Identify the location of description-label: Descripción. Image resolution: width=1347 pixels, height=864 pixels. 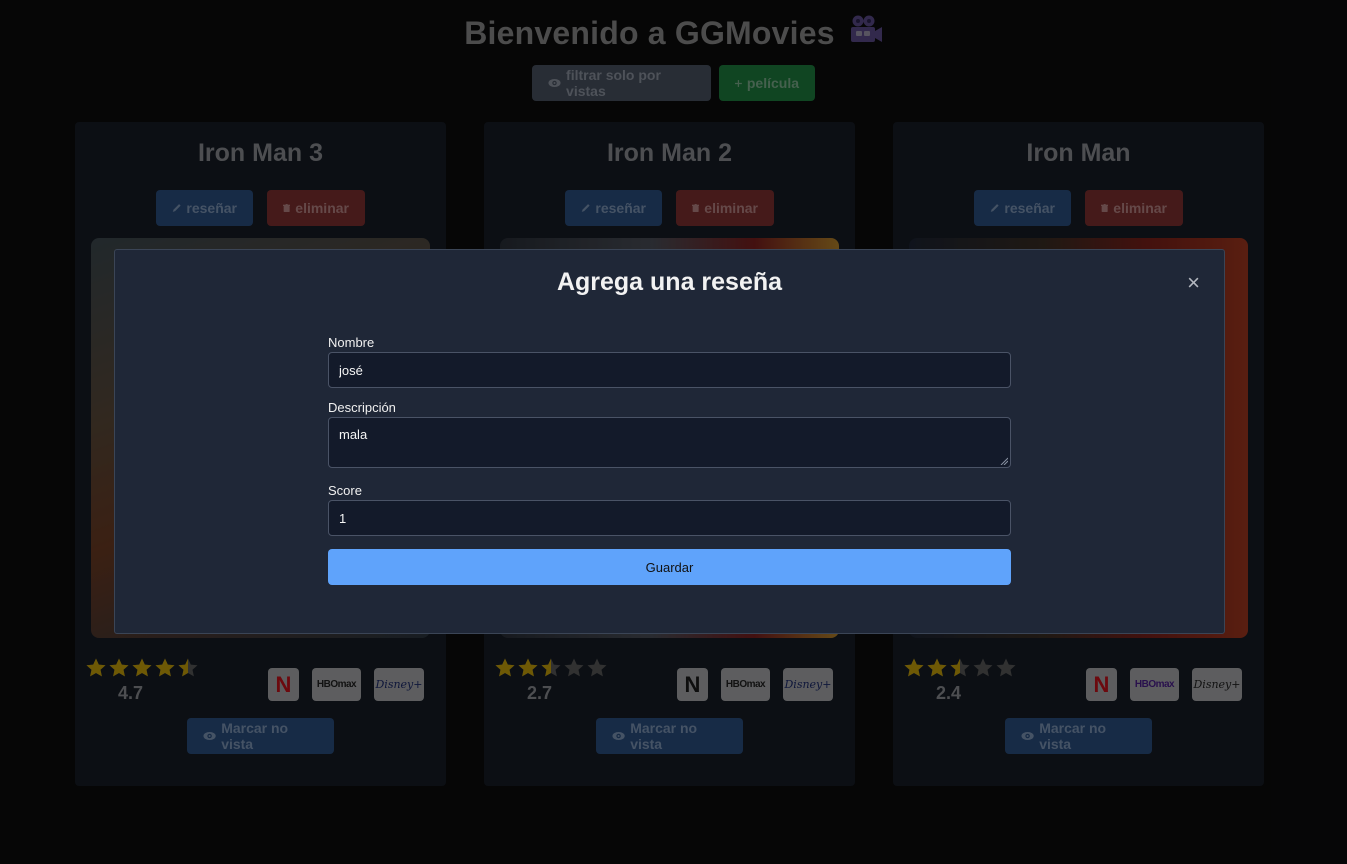
(362, 407).